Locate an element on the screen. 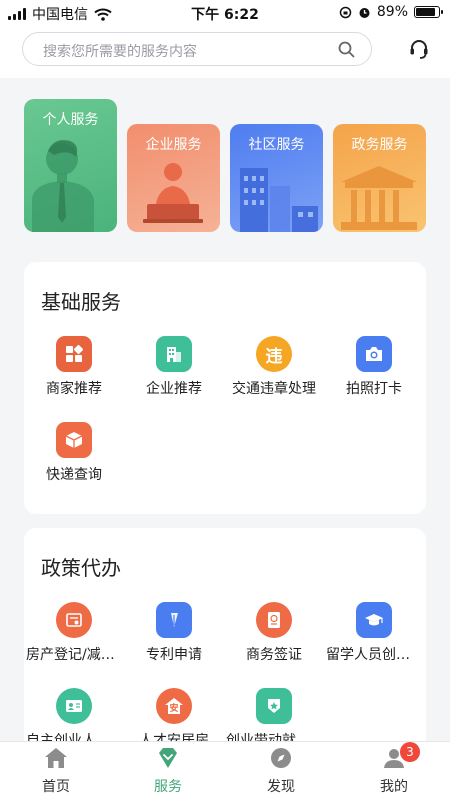  notification-badge: 3 is located at coordinates (410, 752).